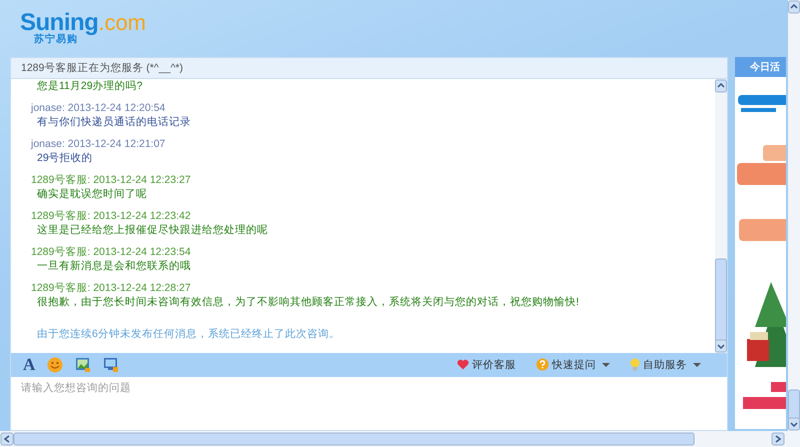 The height and width of the screenshot is (447, 800). I want to click on message-text: 29号拒收的, so click(65, 157).